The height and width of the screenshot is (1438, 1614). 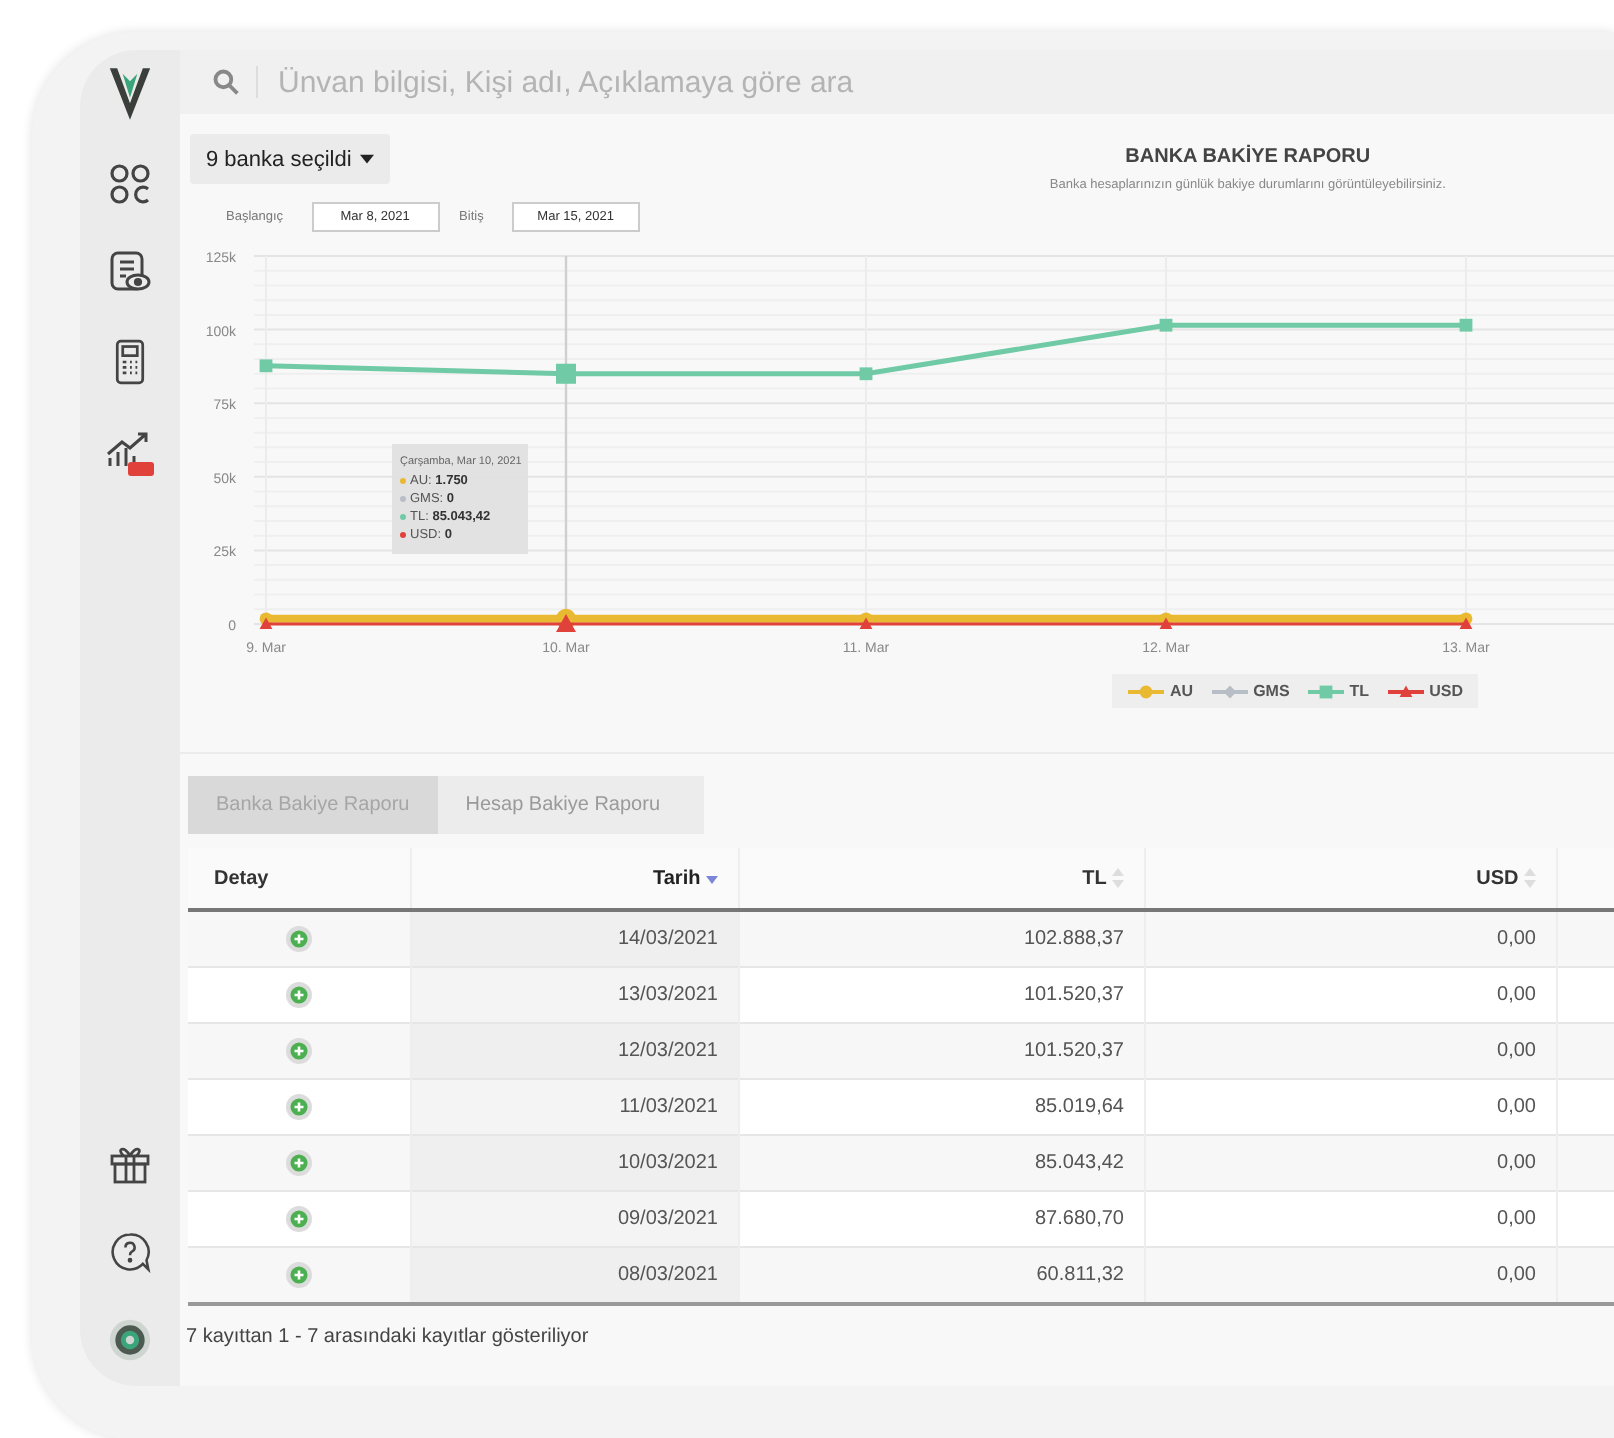 What do you see at coordinates (1338, 691) in the screenshot?
I see `legend-item: TL` at bounding box center [1338, 691].